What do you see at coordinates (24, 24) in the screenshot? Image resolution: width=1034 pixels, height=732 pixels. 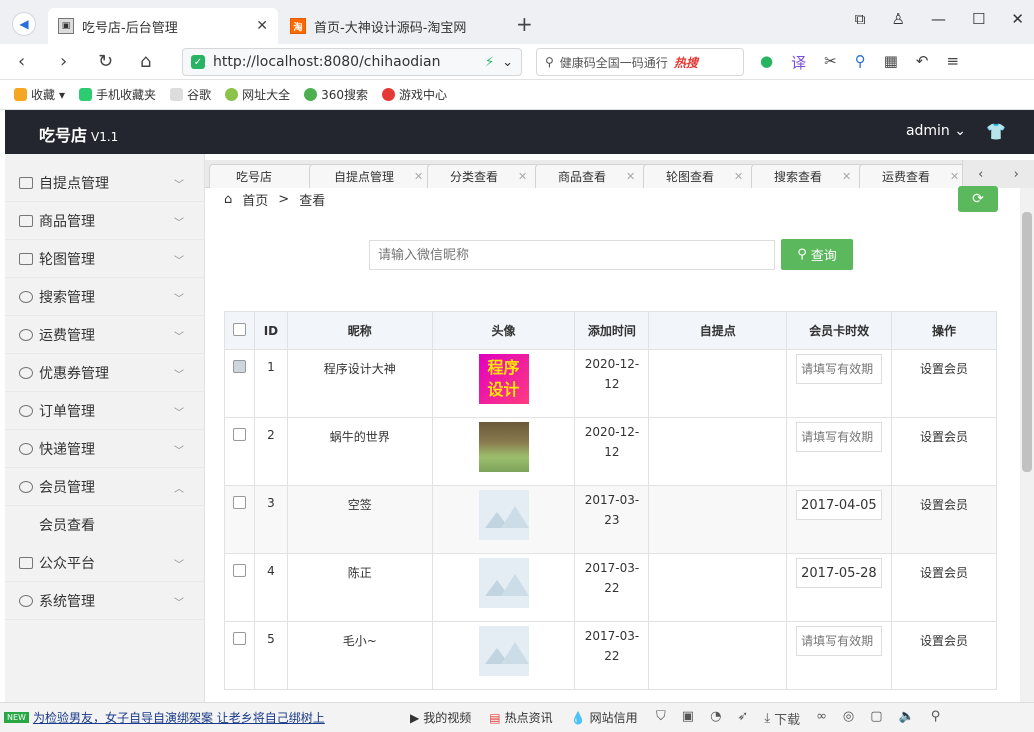 I see `browser-logo-icon: ◀` at bounding box center [24, 24].